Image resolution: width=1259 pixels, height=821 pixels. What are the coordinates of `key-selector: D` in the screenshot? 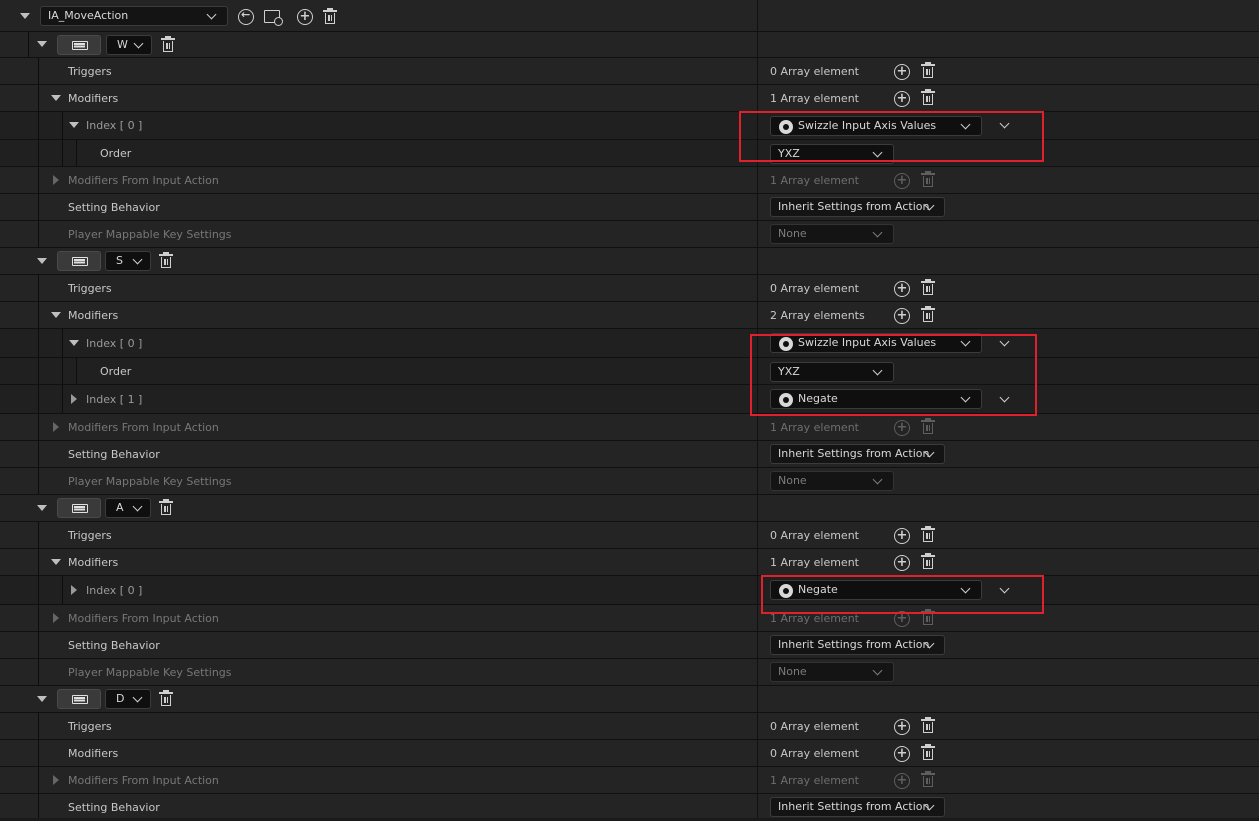 It's located at (128, 699).